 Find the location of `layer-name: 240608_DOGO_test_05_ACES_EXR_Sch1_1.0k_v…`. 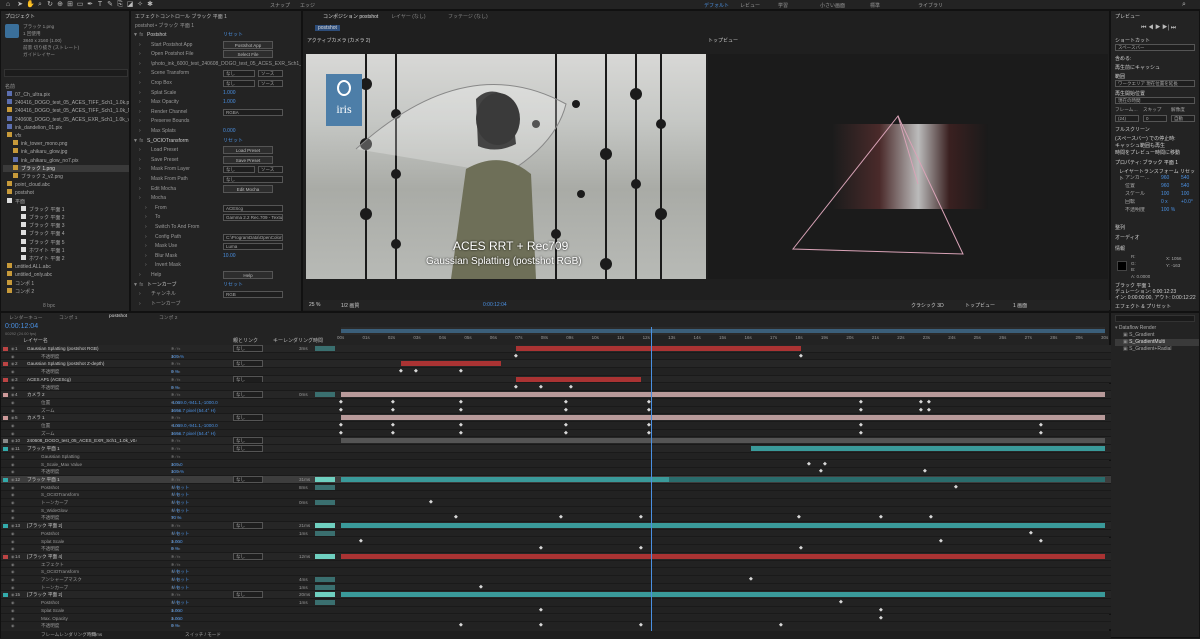

layer-name: 240608_DOGO_test_05_ACES_EXR_Sch1_1.0k_v… is located at coordinates (82, 440).